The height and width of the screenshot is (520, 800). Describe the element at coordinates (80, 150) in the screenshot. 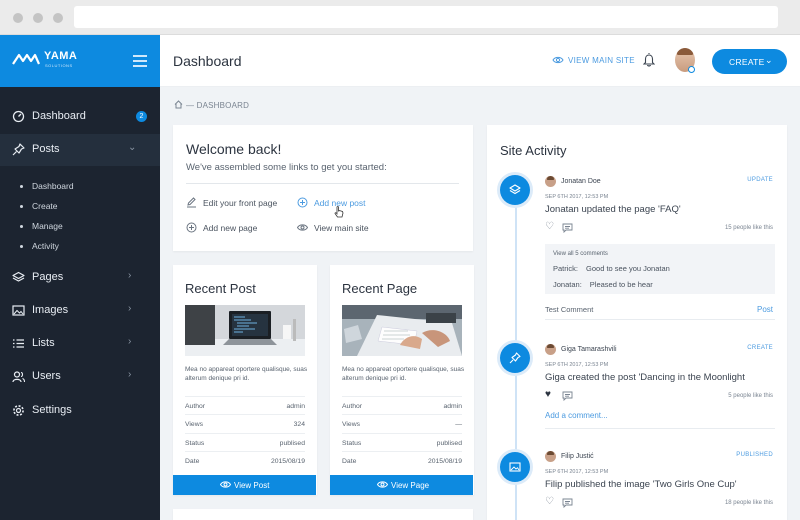

I see `sidebar-item-posts: Posts ⌄` at that location.